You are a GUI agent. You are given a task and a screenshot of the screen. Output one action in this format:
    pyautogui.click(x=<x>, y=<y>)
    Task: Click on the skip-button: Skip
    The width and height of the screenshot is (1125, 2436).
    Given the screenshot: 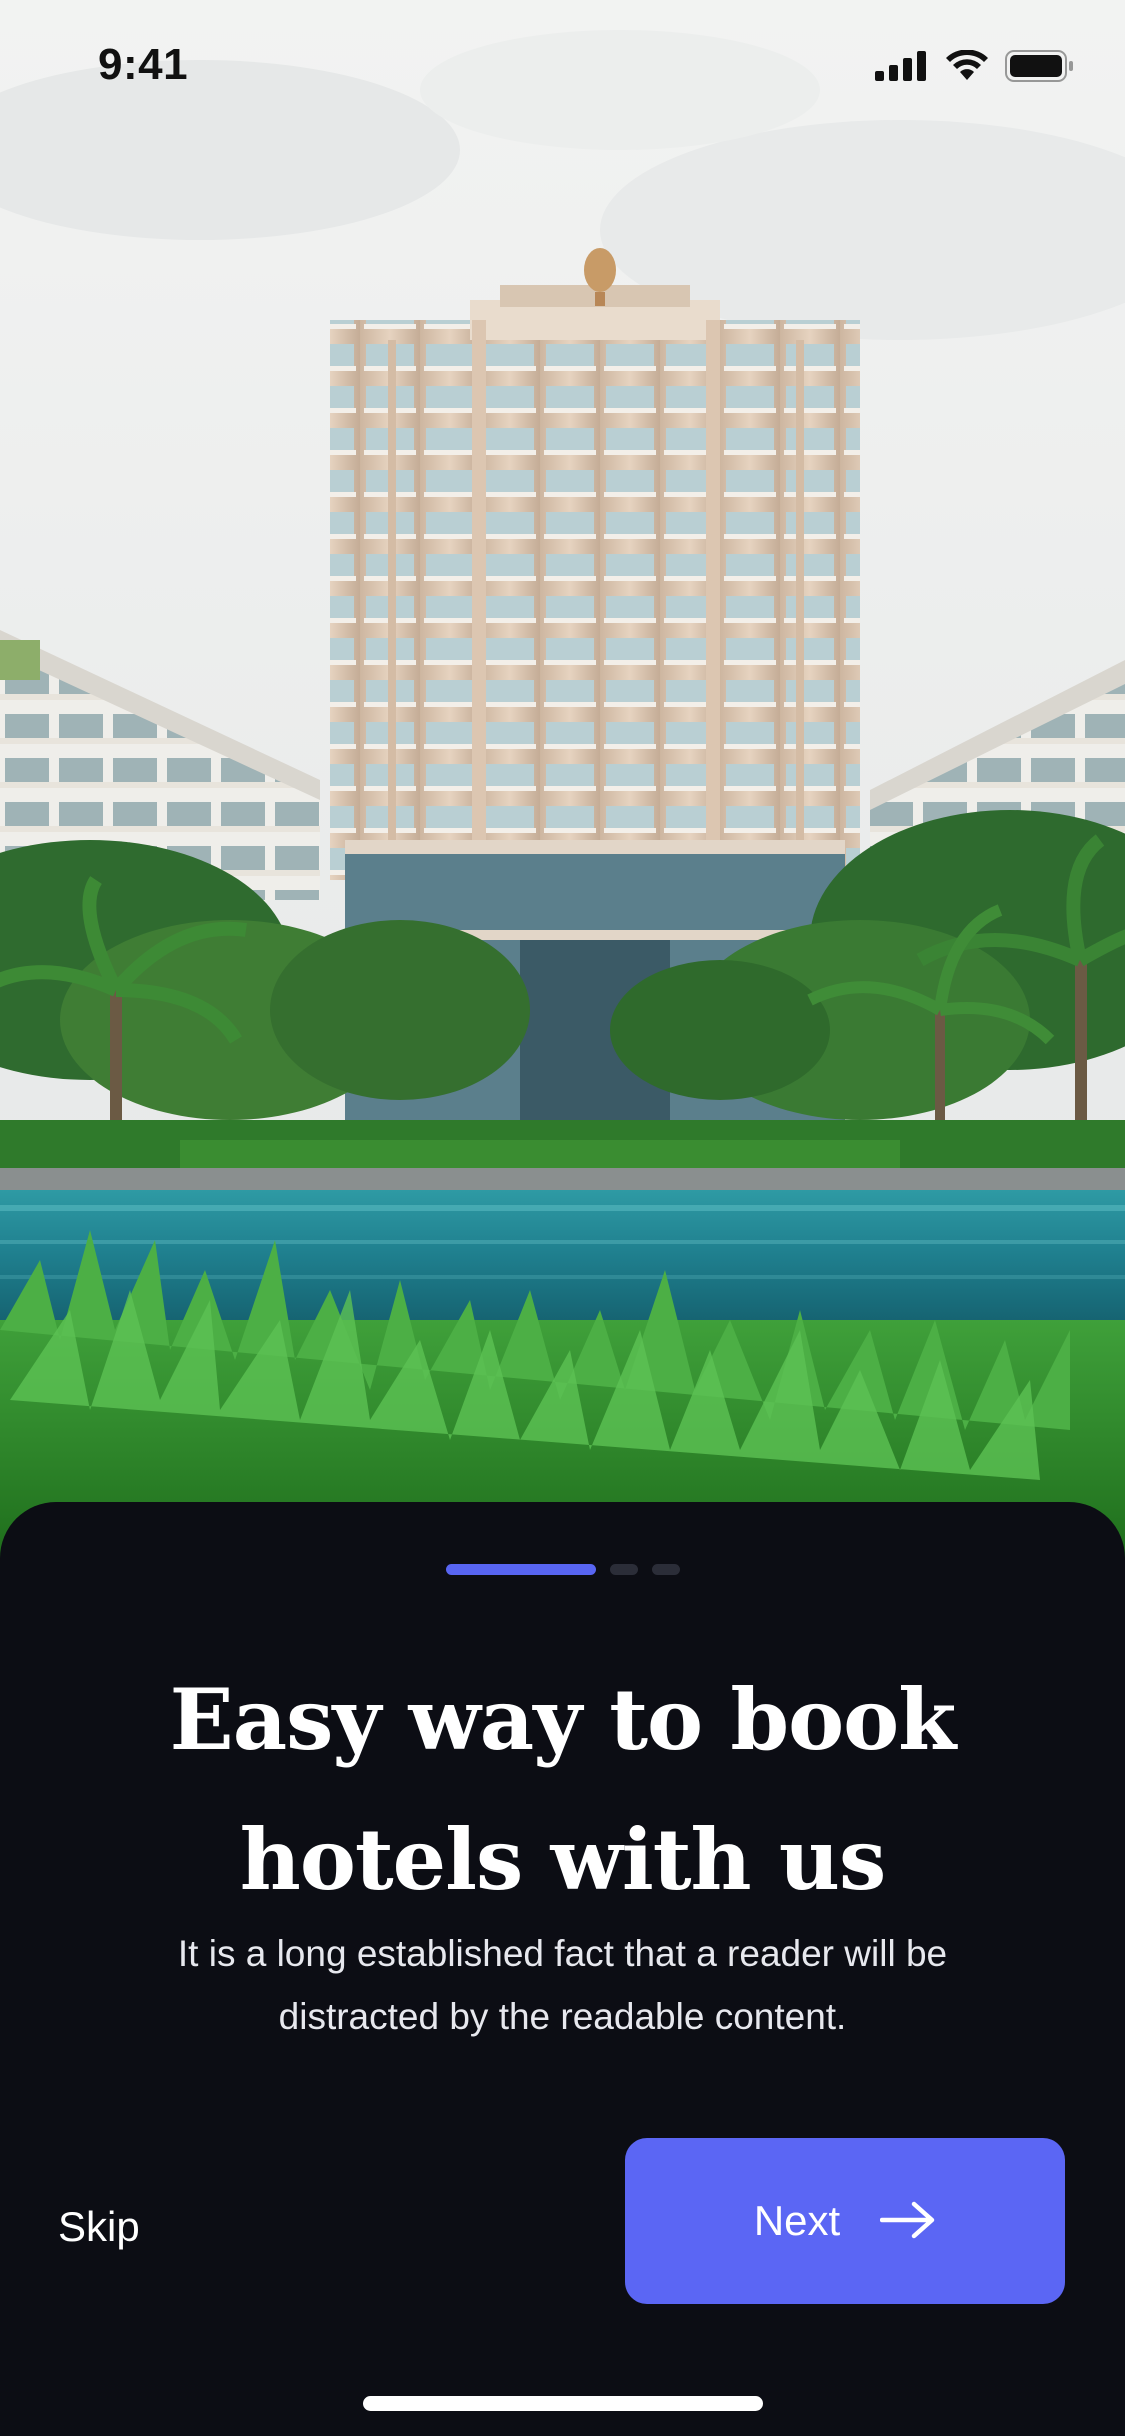 What is the action you would take?
    pyautogui.click(x=99, y=2227)
    